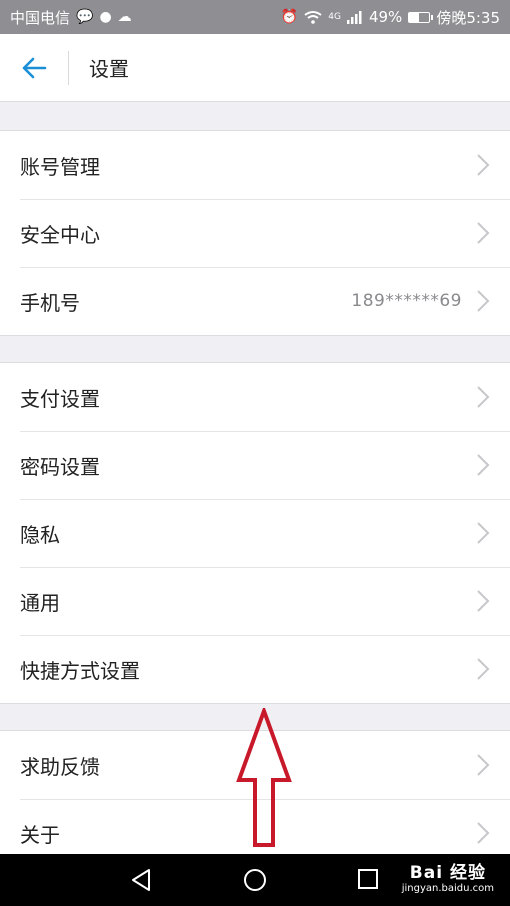 This screenshot has width=510, height=906. I want to click on row-label: 支付设置, so click(60, 398).